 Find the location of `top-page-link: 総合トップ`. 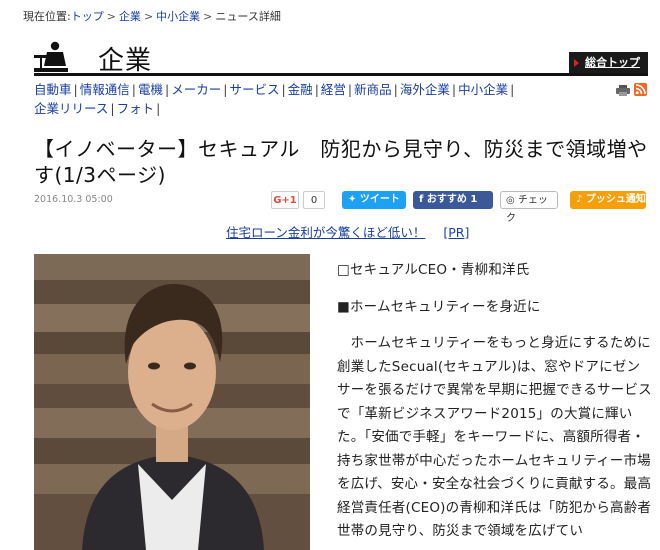

top-page-link: 総合トップ is located at coordinates (608, 62).